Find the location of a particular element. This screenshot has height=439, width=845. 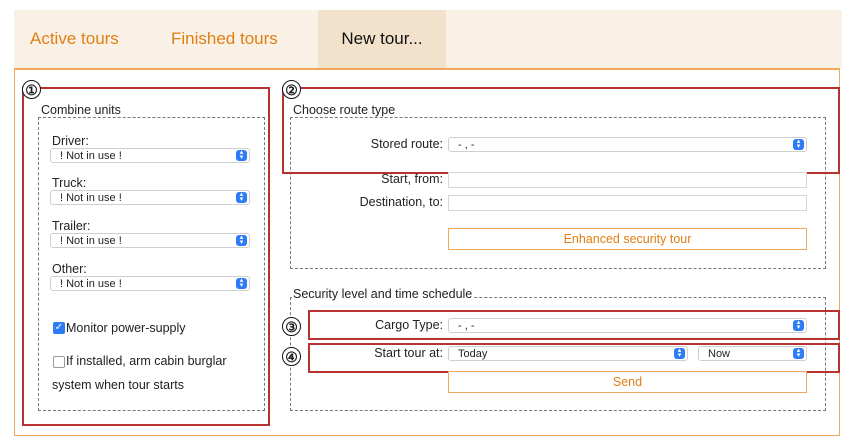

start-from-label: Start, from: is located at coordinates (412, 179).